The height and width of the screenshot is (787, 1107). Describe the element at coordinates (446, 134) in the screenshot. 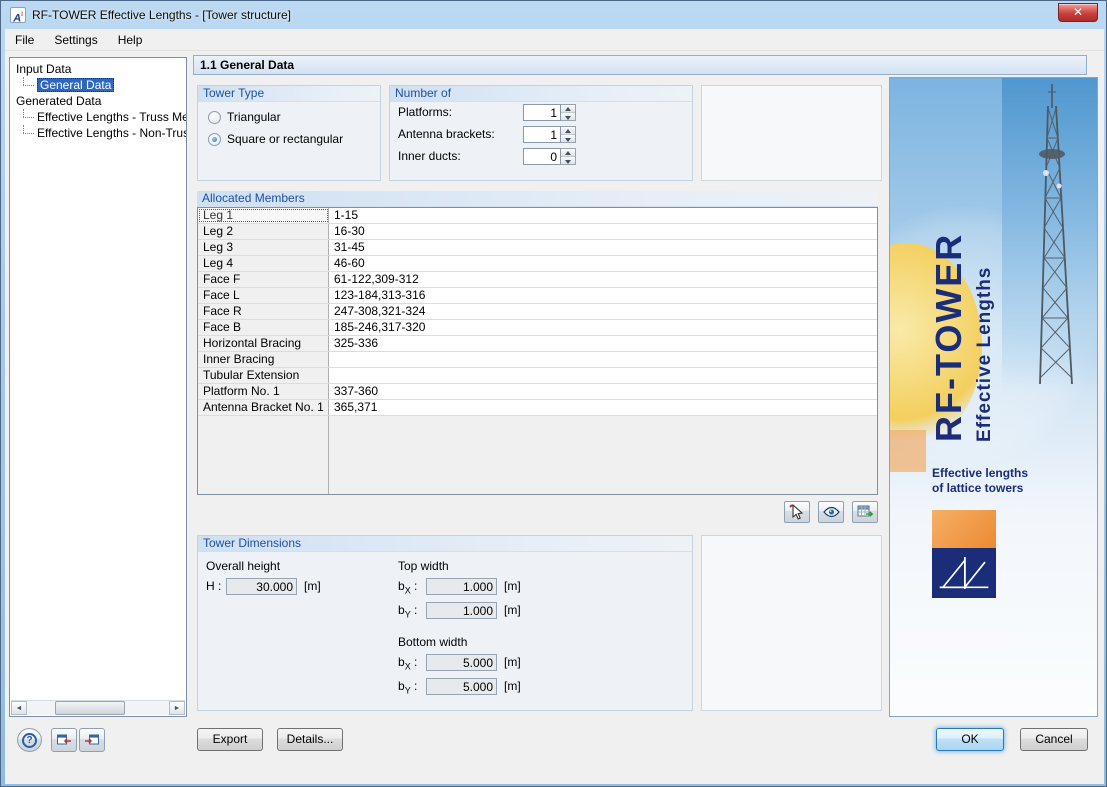

I see `antenna-brackets-label: Antenna brackets:` at that location.